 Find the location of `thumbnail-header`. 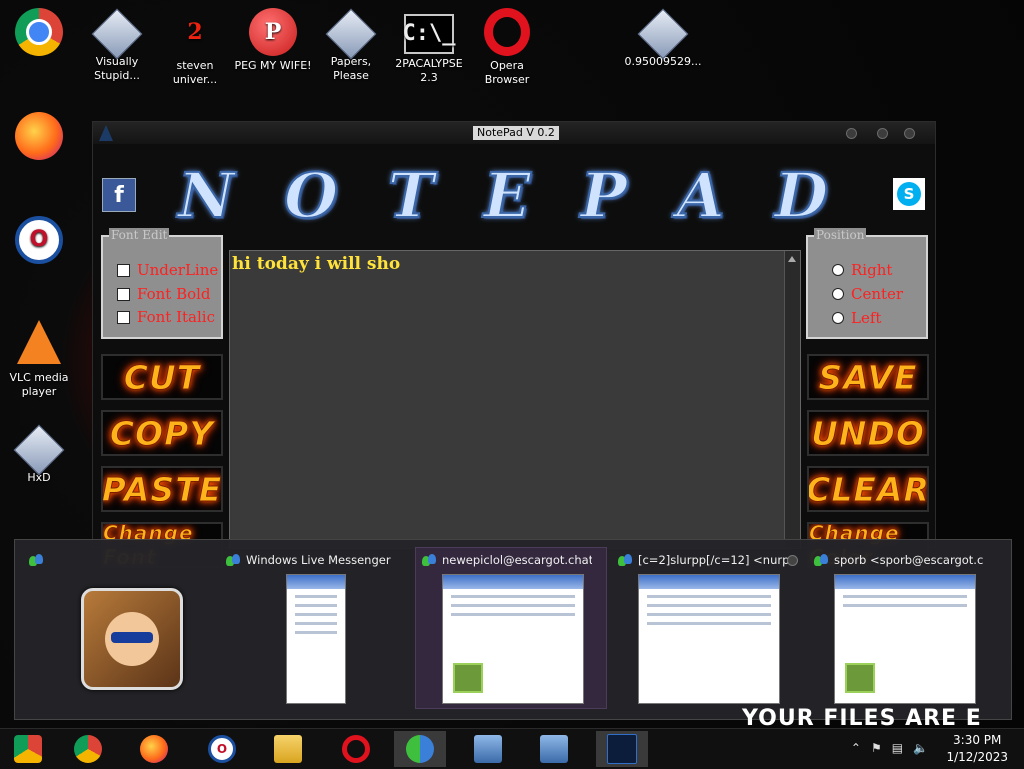

thumbnail-header is located at coordinates (114, 560).